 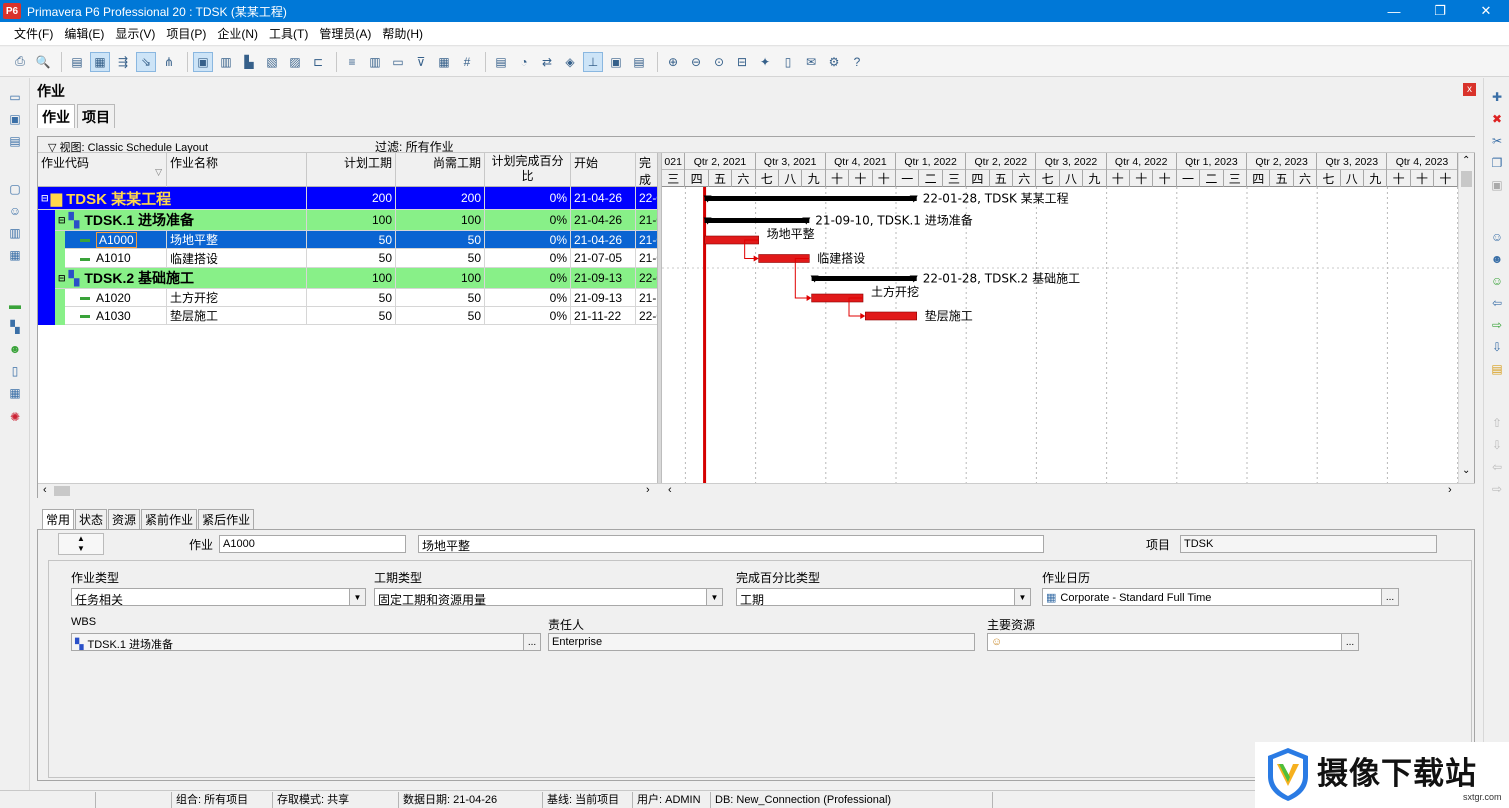 I want to click on col-activity-id: 作业代码 ▽, so click(x=102, y=170).